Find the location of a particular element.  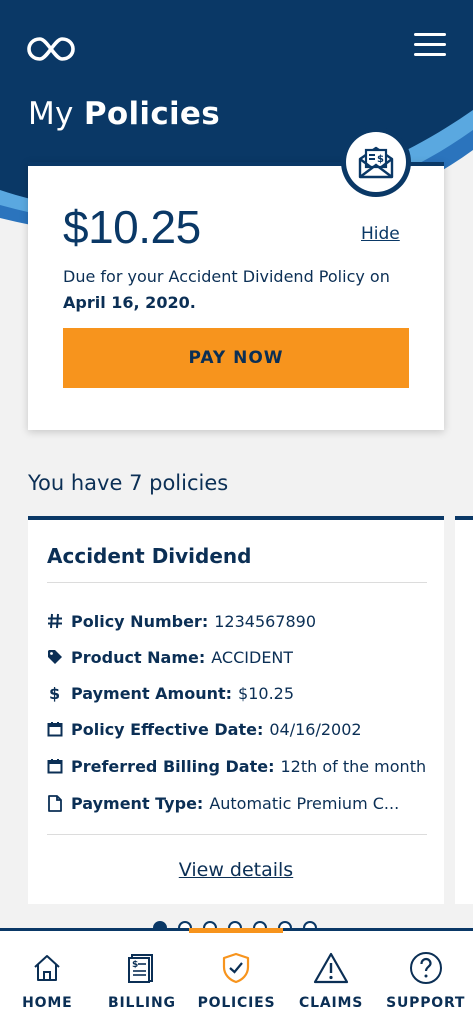

detail-value: 04/16/2002 is located at coordinates (315, 729).